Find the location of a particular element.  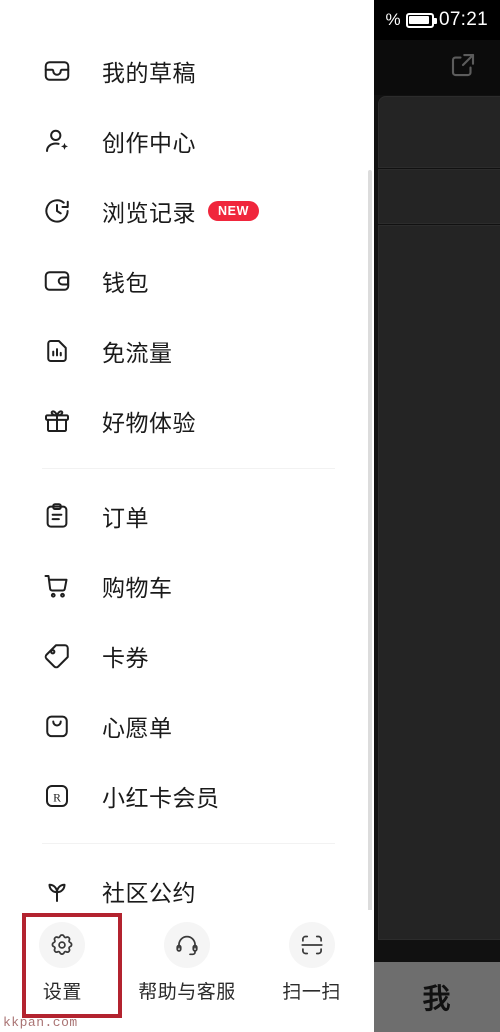

behind-tab-me-label: 我 is located at coordinates (437, 998).